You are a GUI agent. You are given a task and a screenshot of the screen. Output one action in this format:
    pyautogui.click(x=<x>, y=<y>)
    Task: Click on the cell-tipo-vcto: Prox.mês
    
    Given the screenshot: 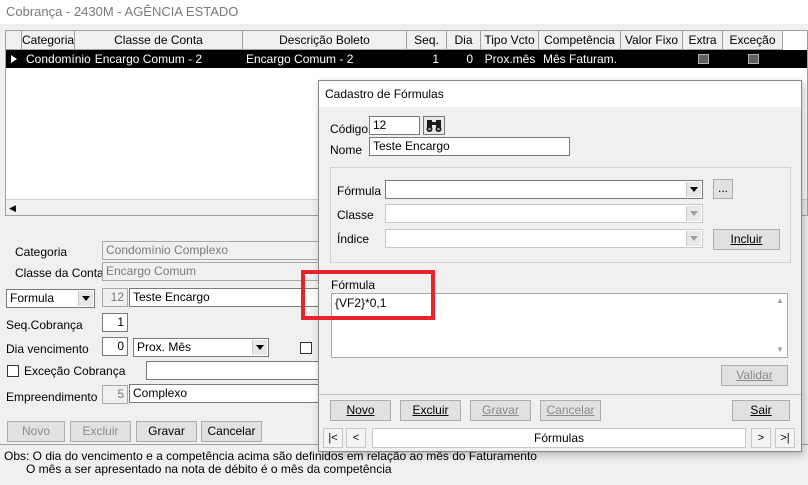 What is the action you would take?
    pyautogui.click(x=510, y=59)
    